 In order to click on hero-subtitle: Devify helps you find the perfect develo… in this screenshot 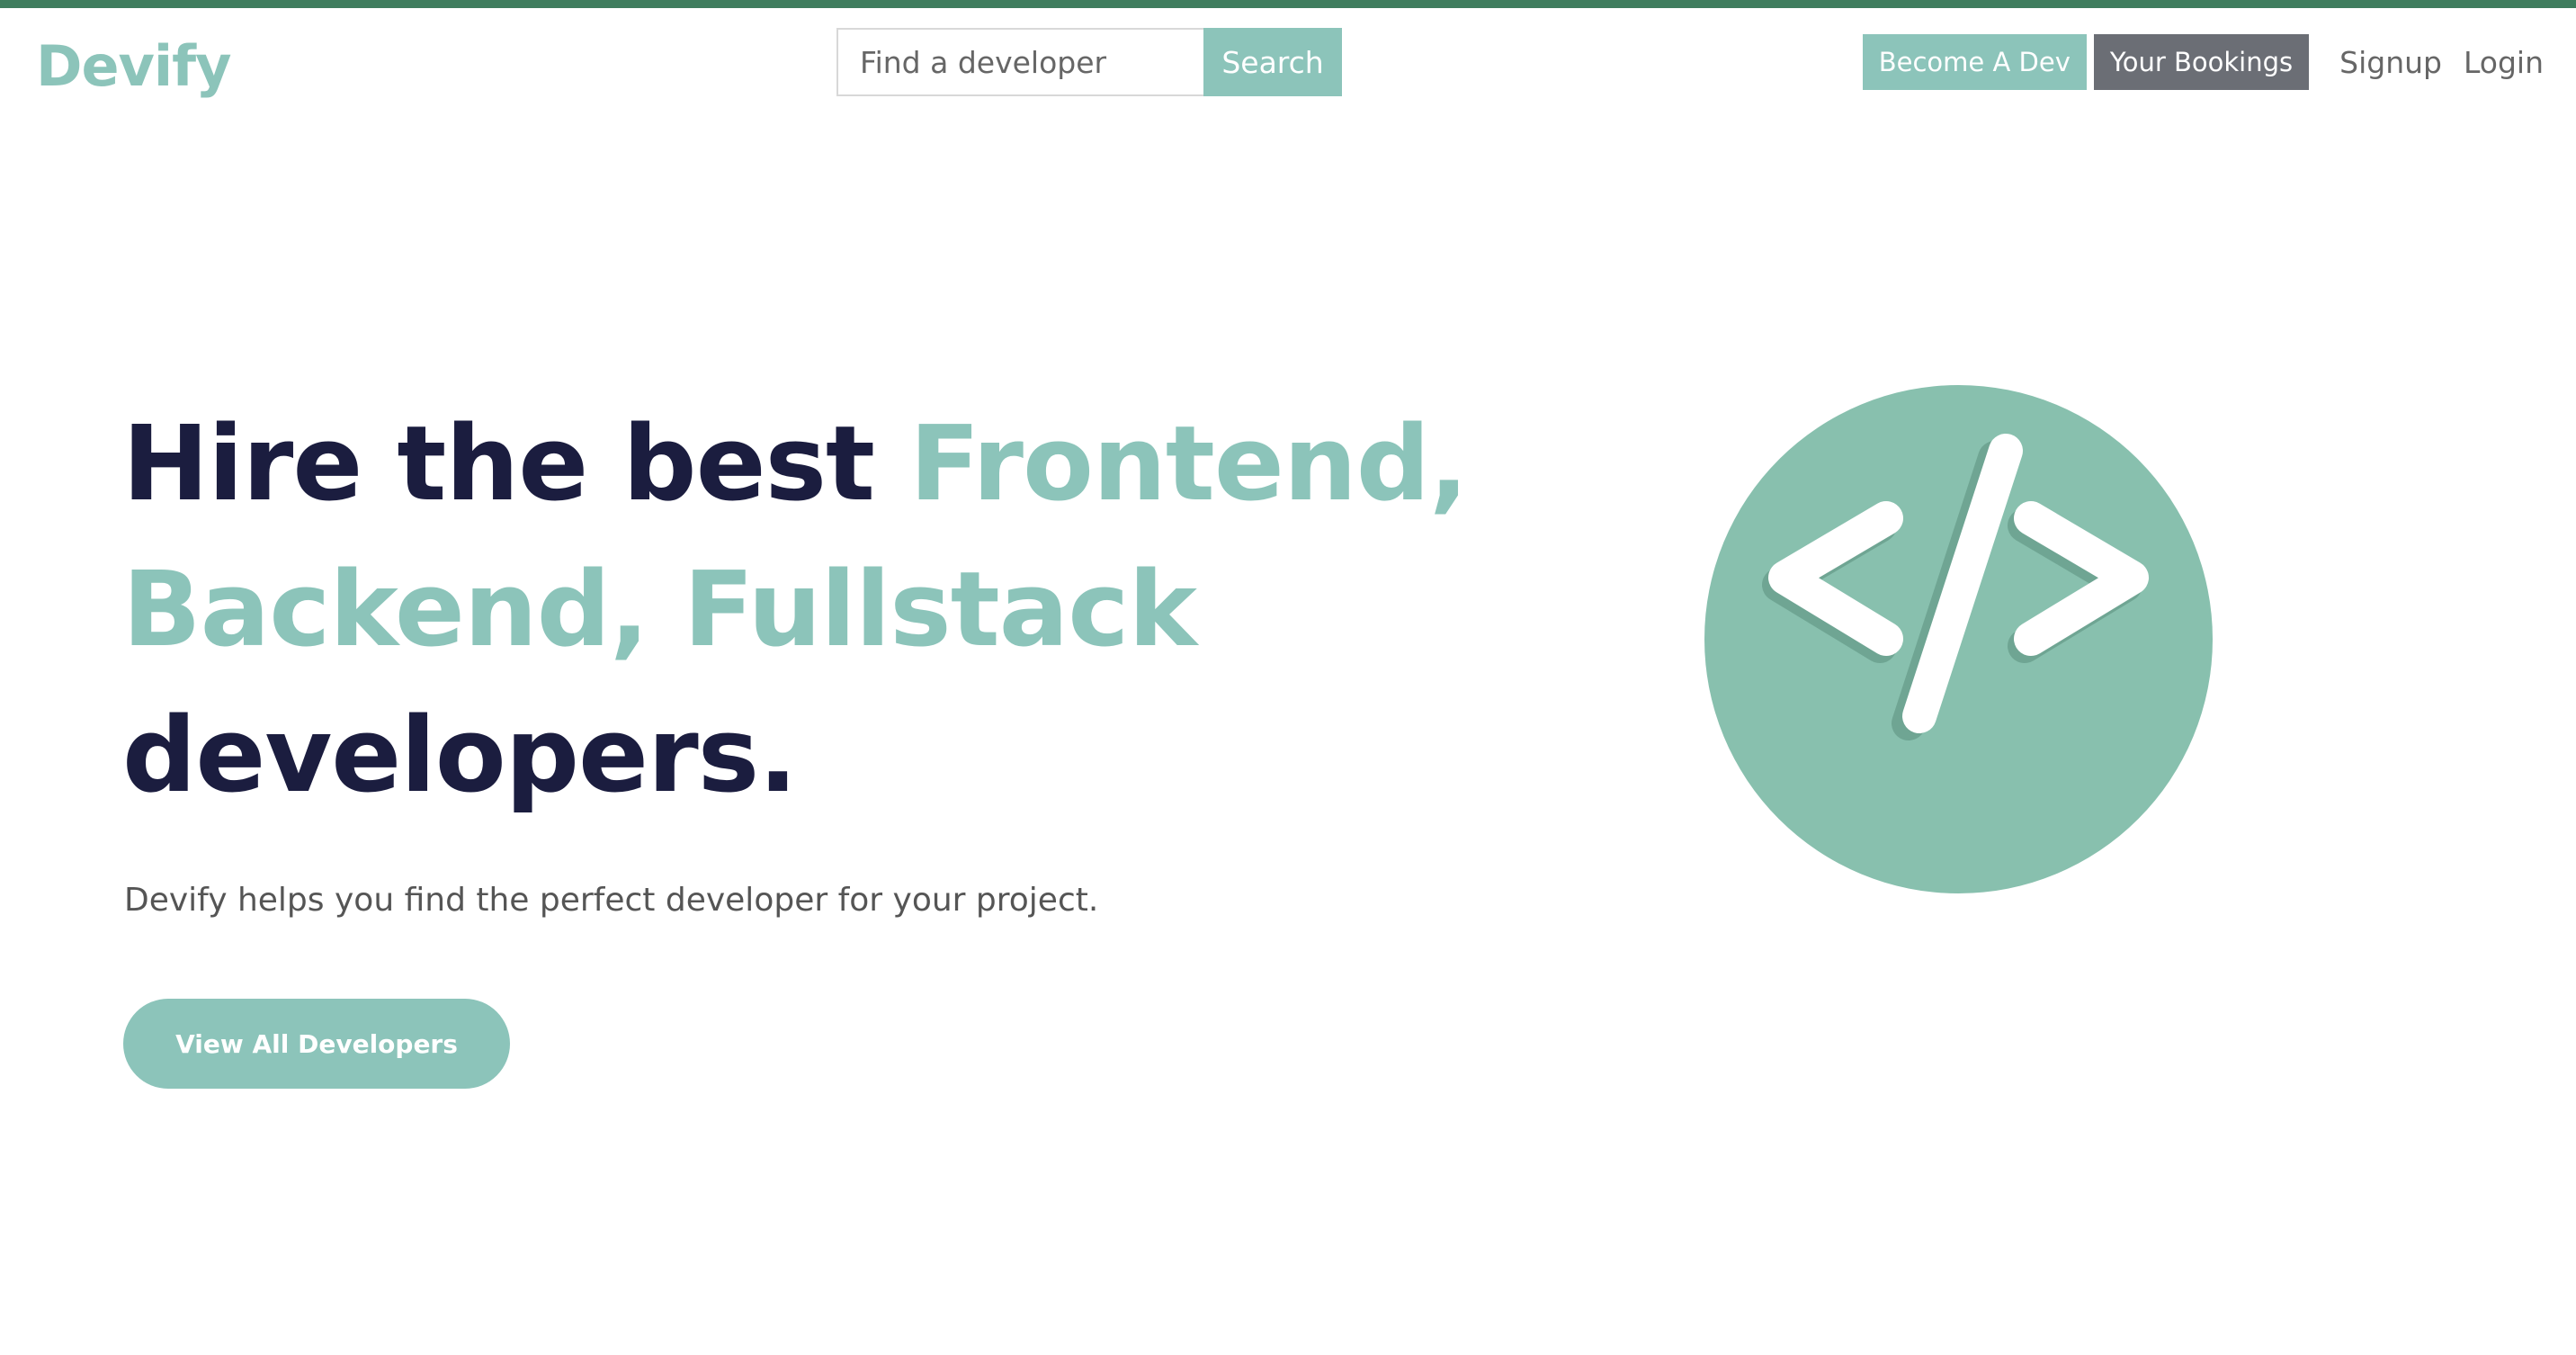, I will do `click(611, 900)`.